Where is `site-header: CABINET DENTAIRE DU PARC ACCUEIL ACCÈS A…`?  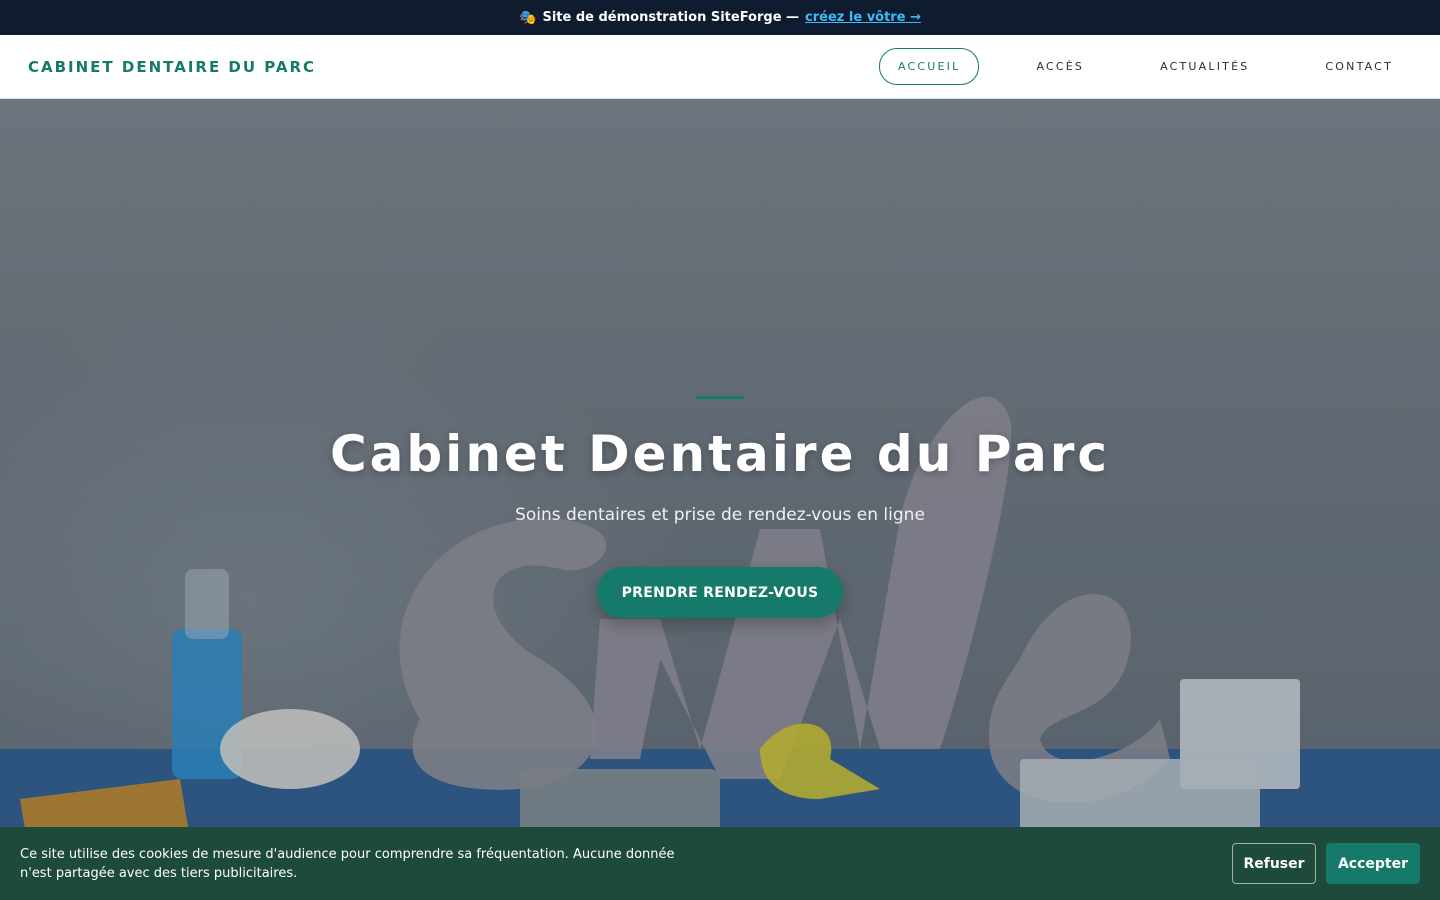
site-header: CABINET DENTAIRE DU PARC ACCUEIL ACCÈS A… is located at coordinates (720, 67).